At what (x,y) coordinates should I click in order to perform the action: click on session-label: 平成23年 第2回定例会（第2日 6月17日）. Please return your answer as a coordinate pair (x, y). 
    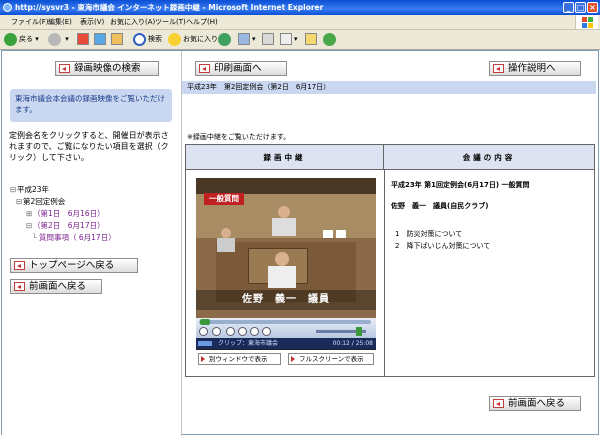
    Looking at the image, I should click on (389, 87).